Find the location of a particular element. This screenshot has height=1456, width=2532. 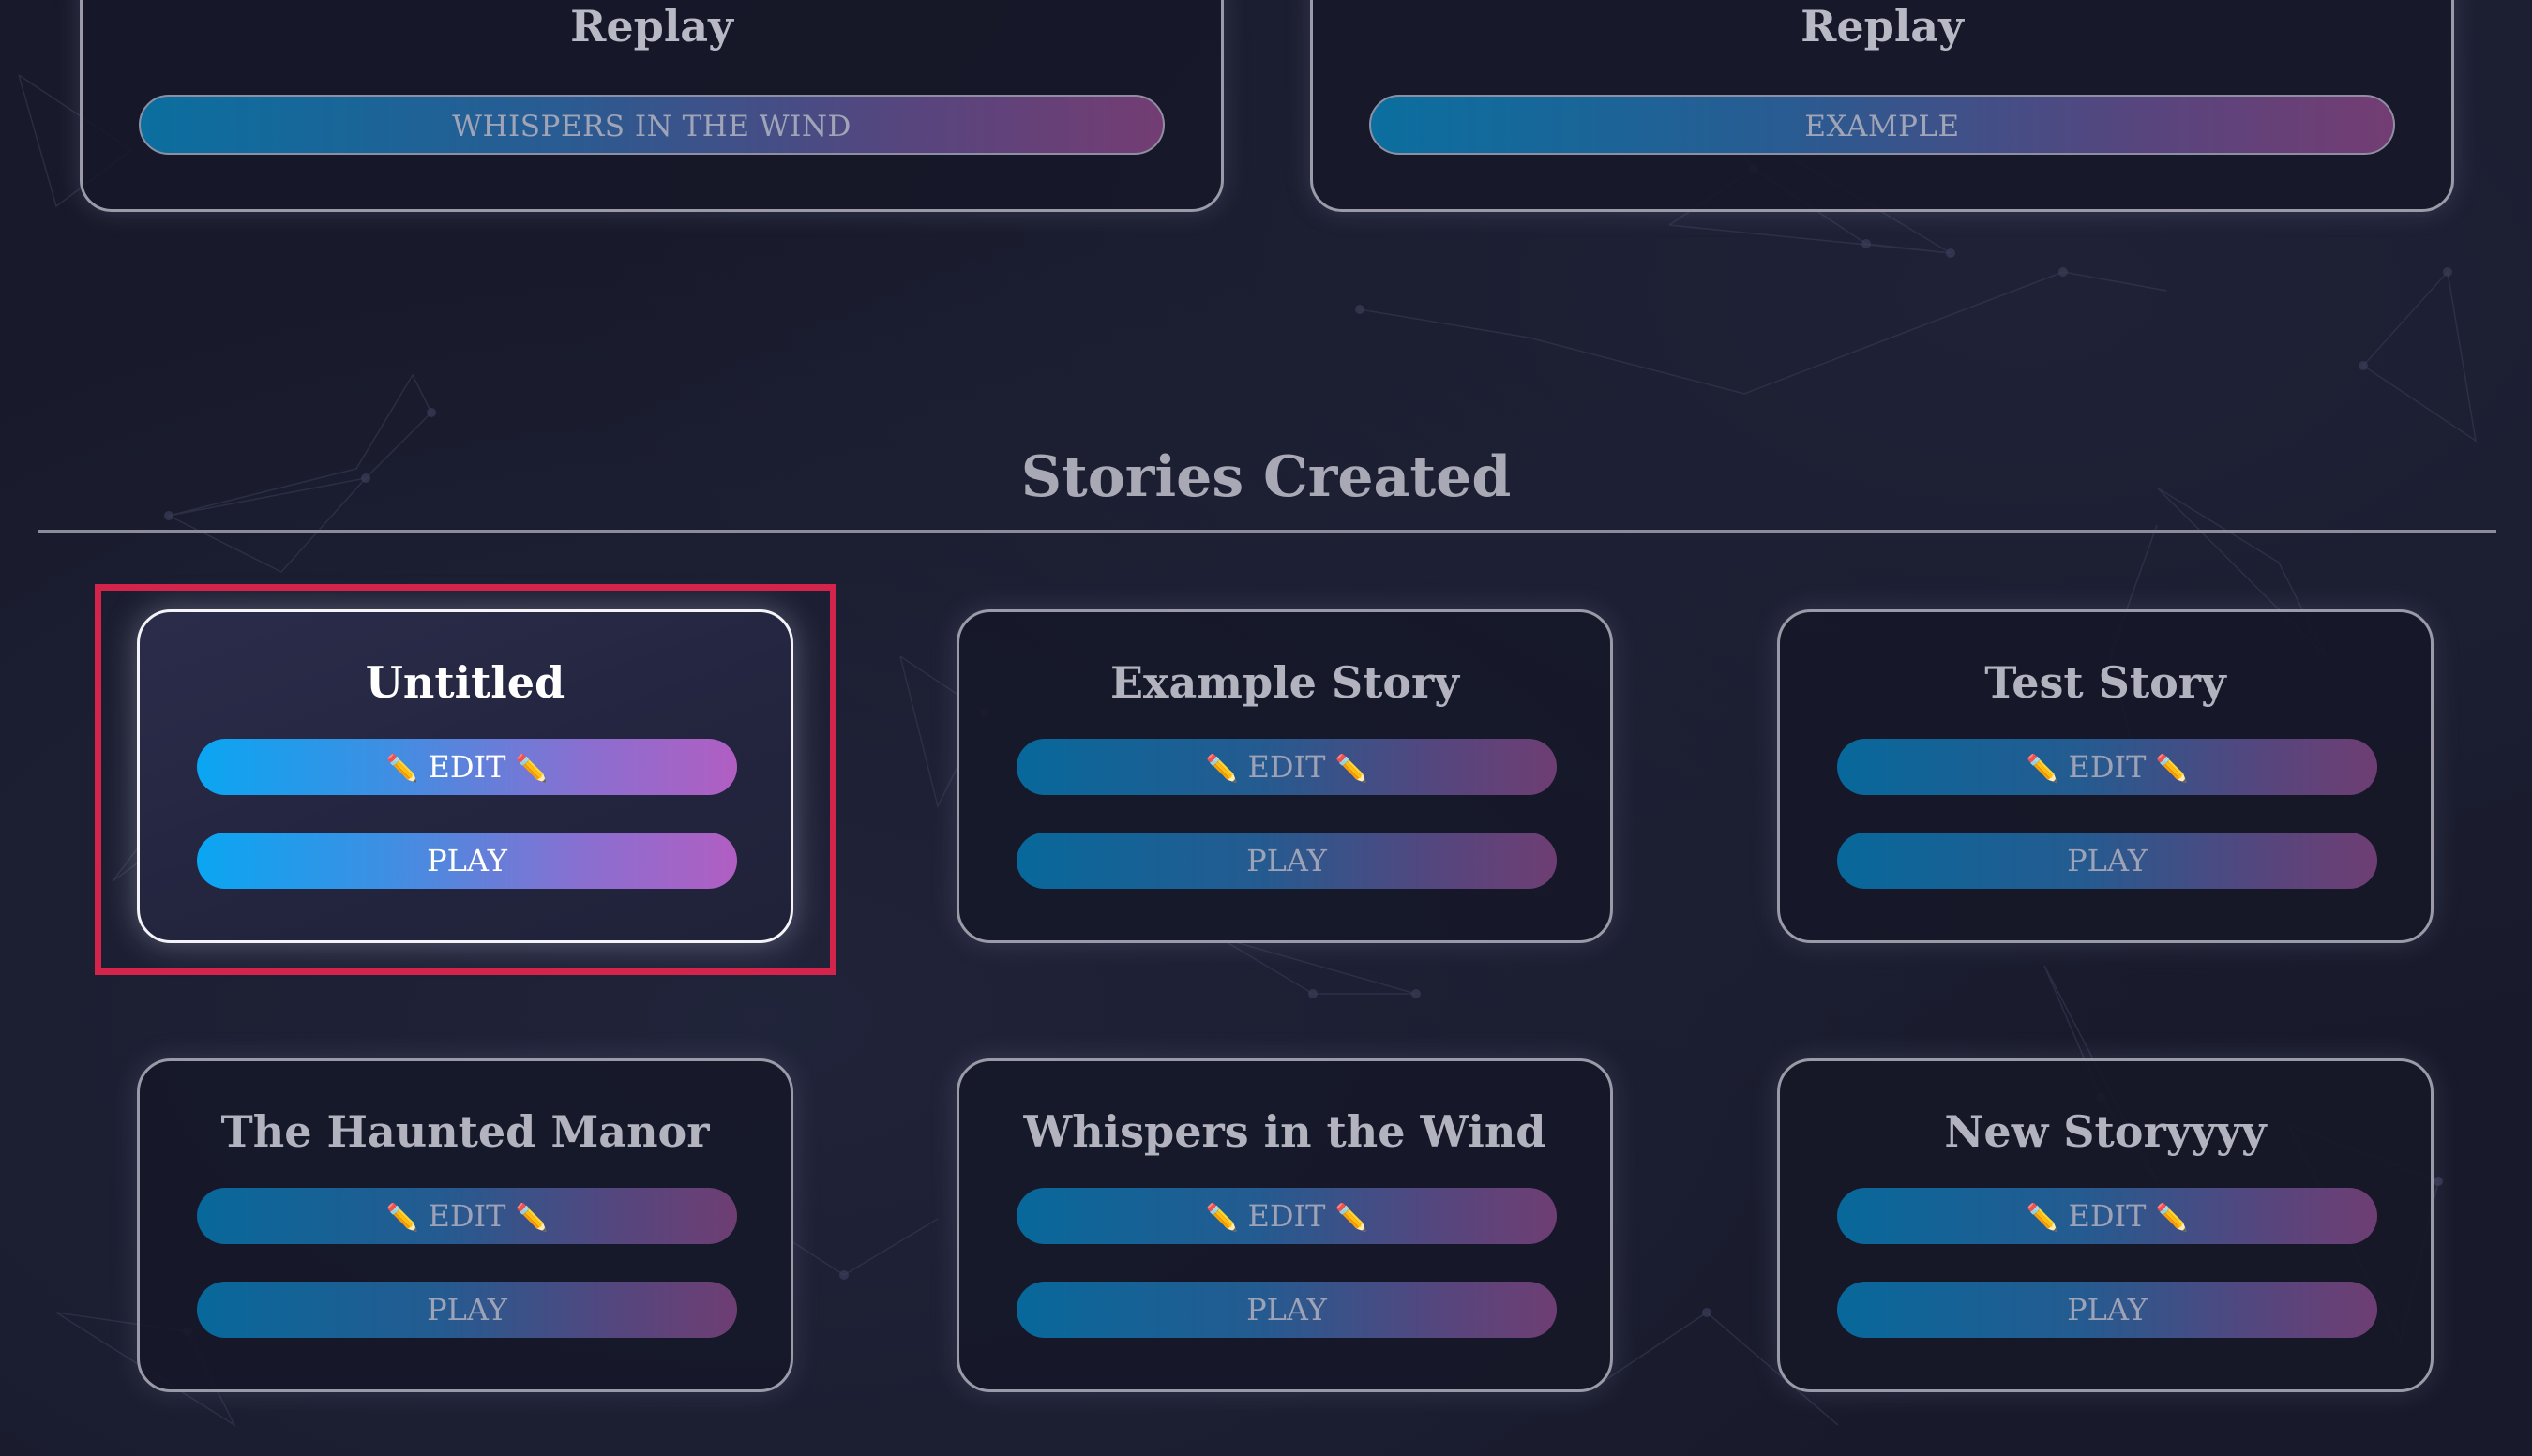

story-card: Test Story ✏️ EDIT ✏️ PLAY is located at coordinates (2106, 776).